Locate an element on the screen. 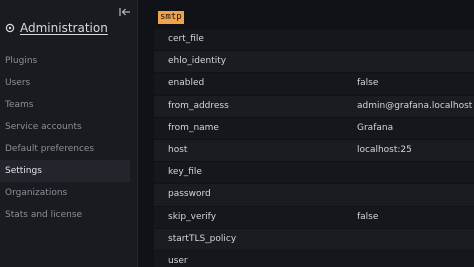  setting-key: key_file is located at coordinates (185, 172).